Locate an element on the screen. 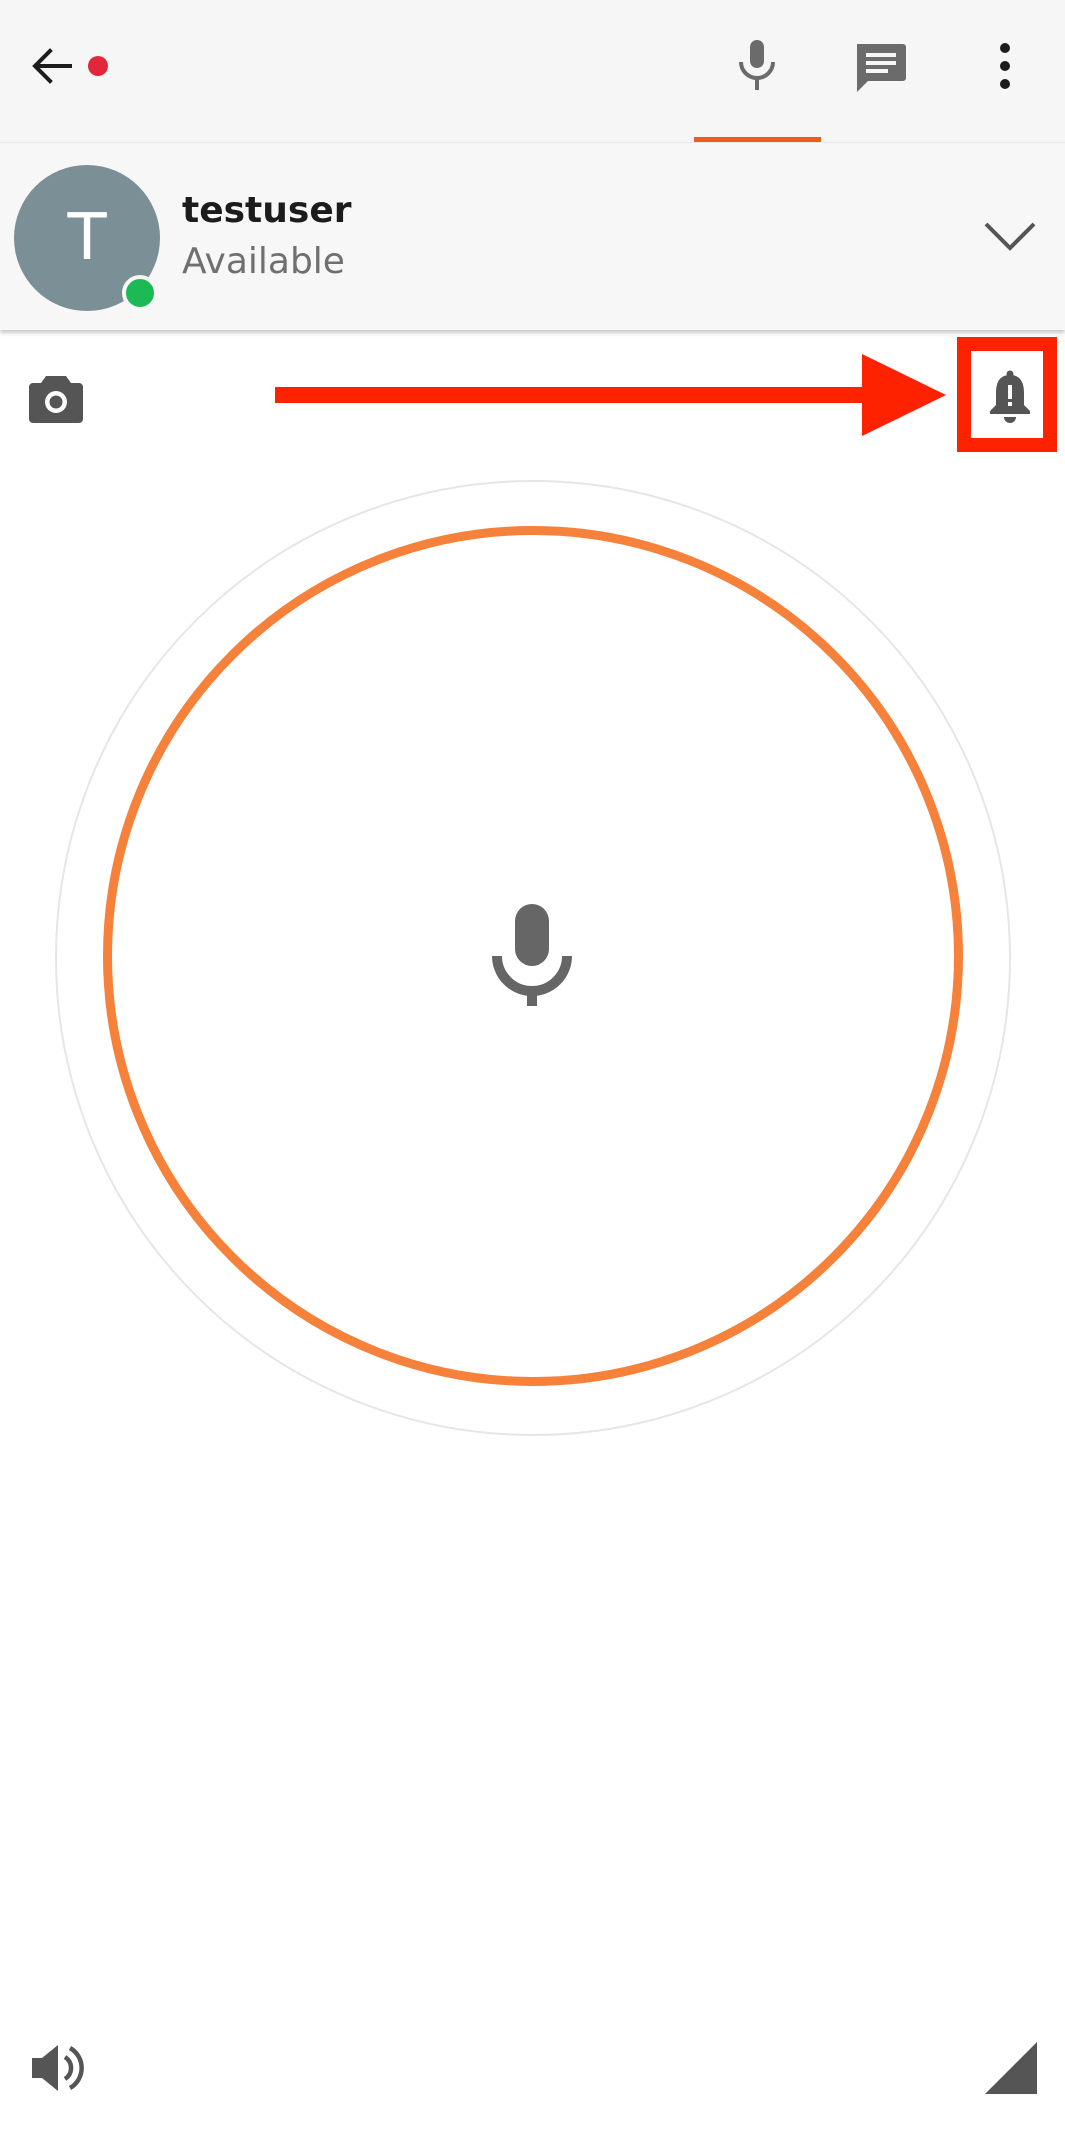 The image size is (1065, 2129). alert-button is located at coordinates (1010, 395).